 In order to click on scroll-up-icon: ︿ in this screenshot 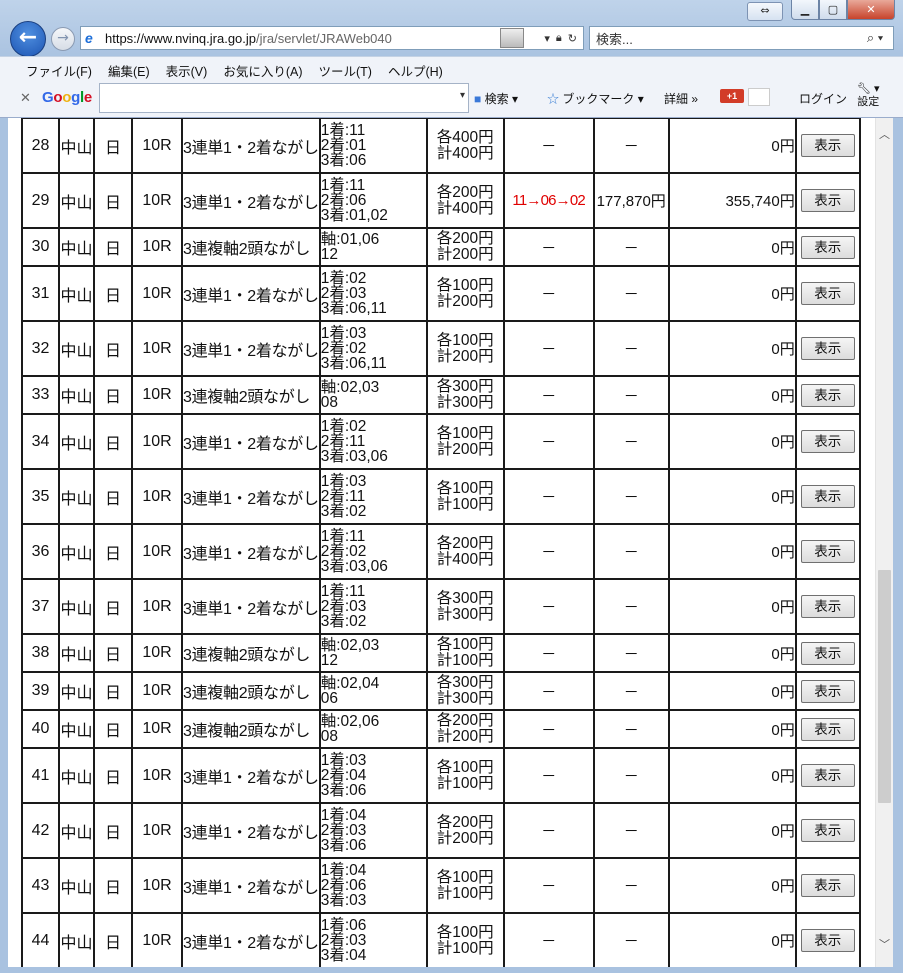, I will do `click(884, 134)`.